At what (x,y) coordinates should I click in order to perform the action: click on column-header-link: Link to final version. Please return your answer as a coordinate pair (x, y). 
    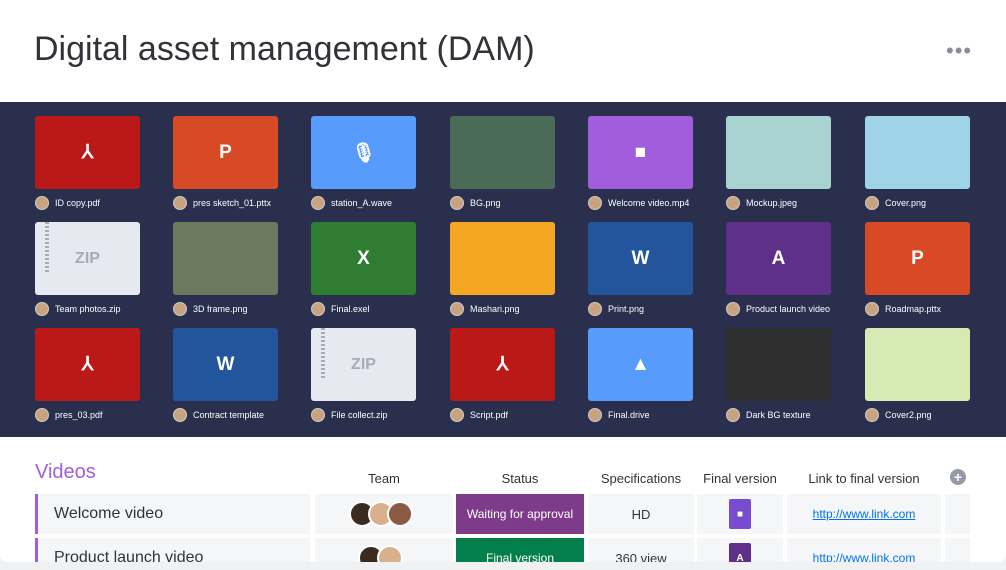
    Looking at the image, I should click on (864, 478).